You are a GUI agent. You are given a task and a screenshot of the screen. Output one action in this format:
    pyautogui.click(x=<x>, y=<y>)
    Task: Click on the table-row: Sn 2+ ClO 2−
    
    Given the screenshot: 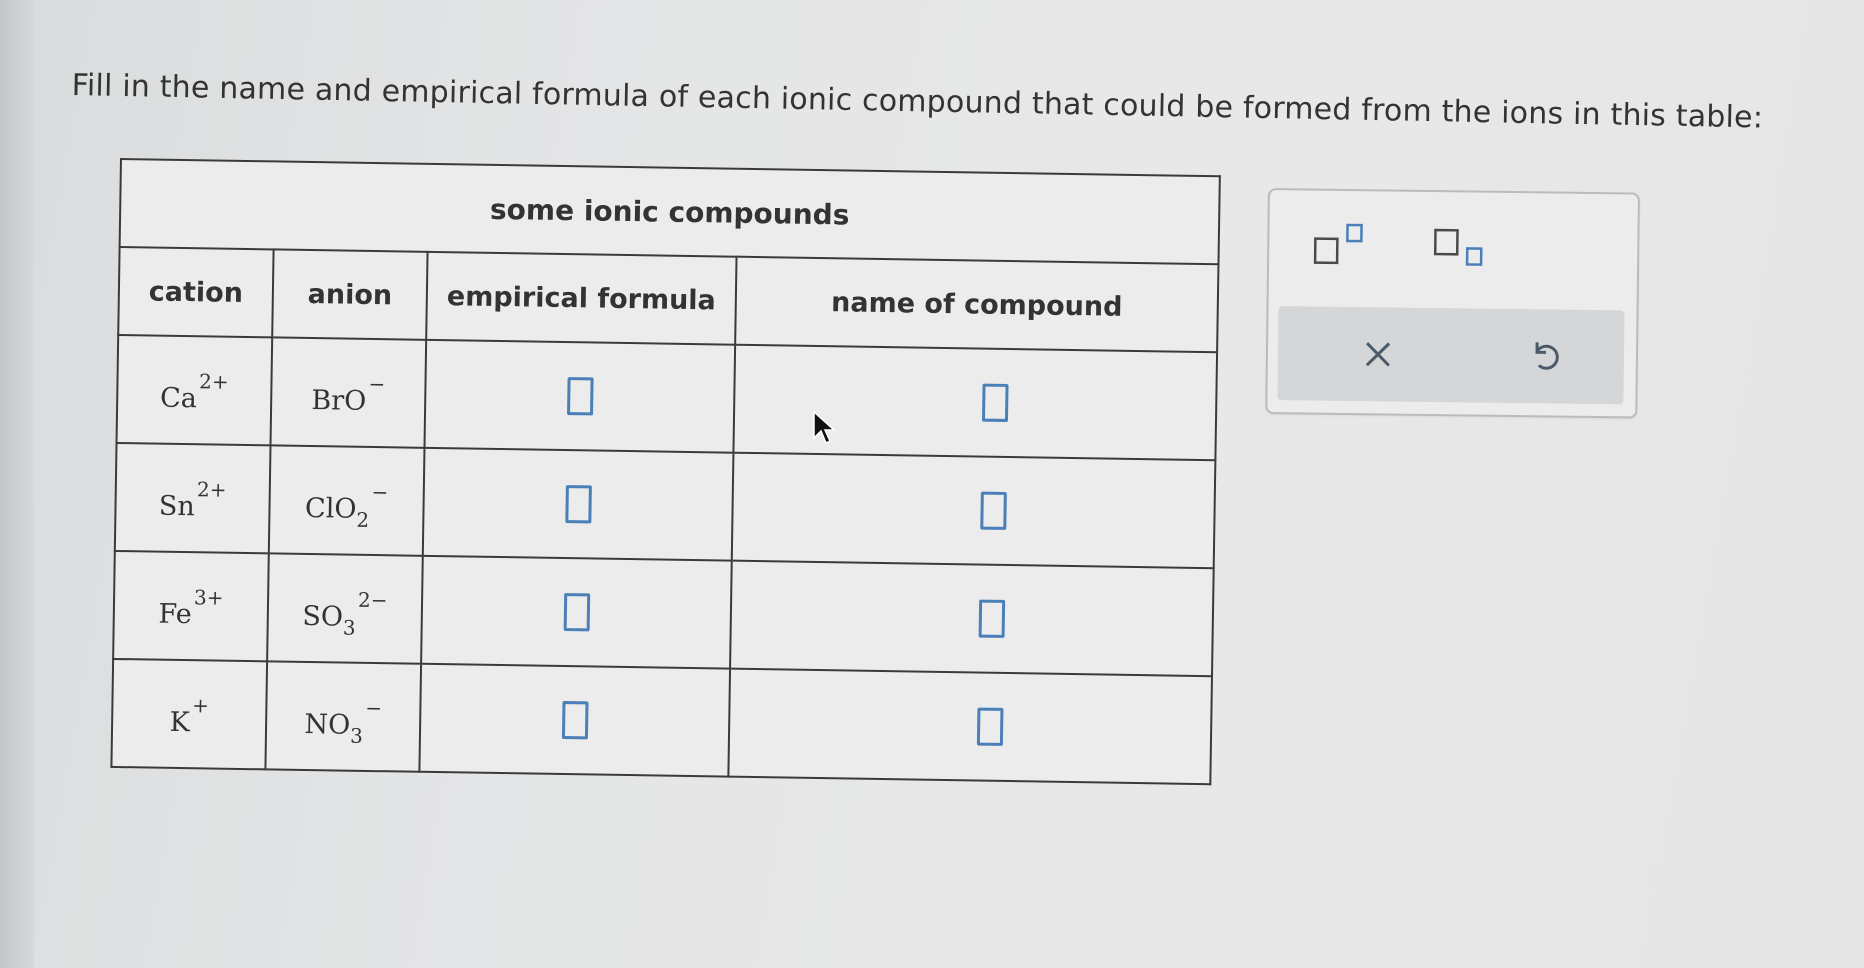 What is the action you would take?
    pyautogui.click(x=665, y=505)
    